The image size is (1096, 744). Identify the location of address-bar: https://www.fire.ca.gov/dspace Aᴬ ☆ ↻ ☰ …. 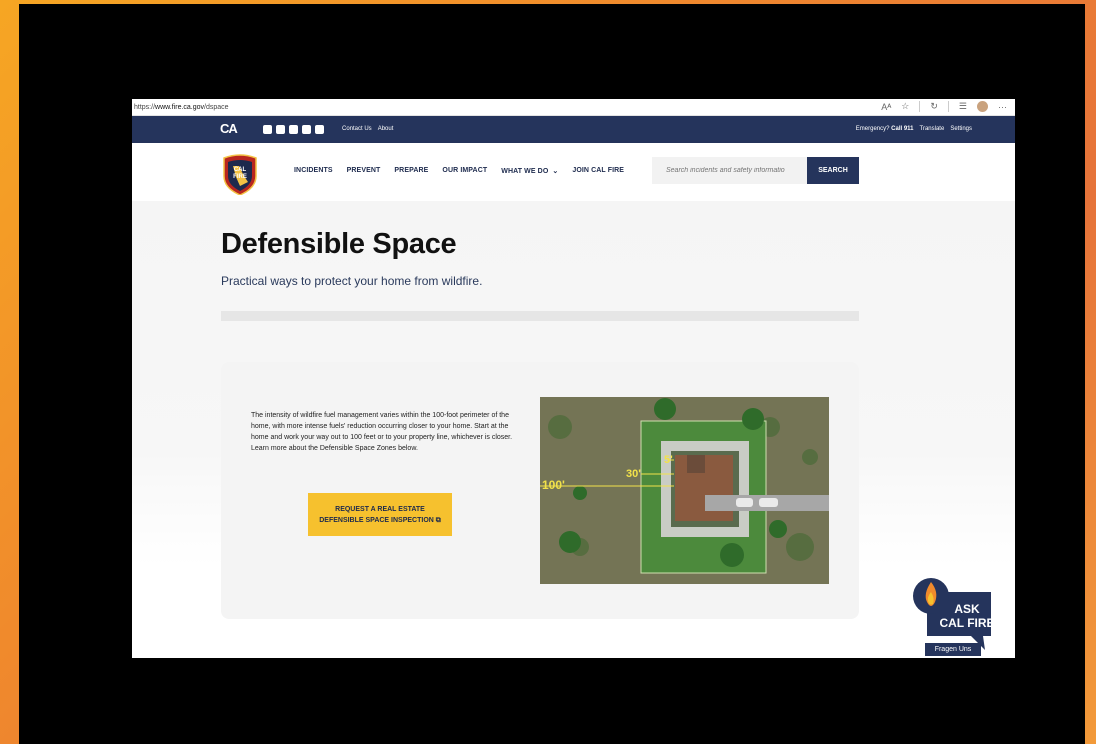
(573, 107).